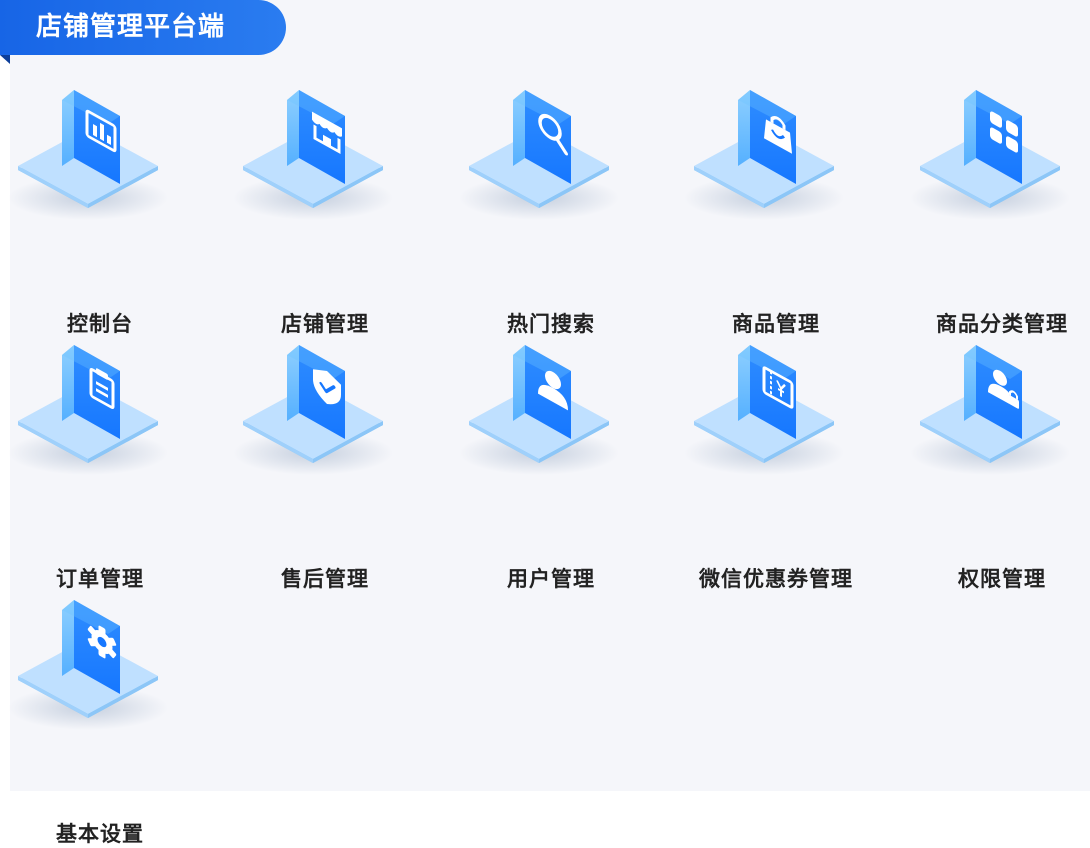 The height and width of the screenshot is (848, 1090). I want to click on menu-item-product-management: 商品管理, so click(776, 208).